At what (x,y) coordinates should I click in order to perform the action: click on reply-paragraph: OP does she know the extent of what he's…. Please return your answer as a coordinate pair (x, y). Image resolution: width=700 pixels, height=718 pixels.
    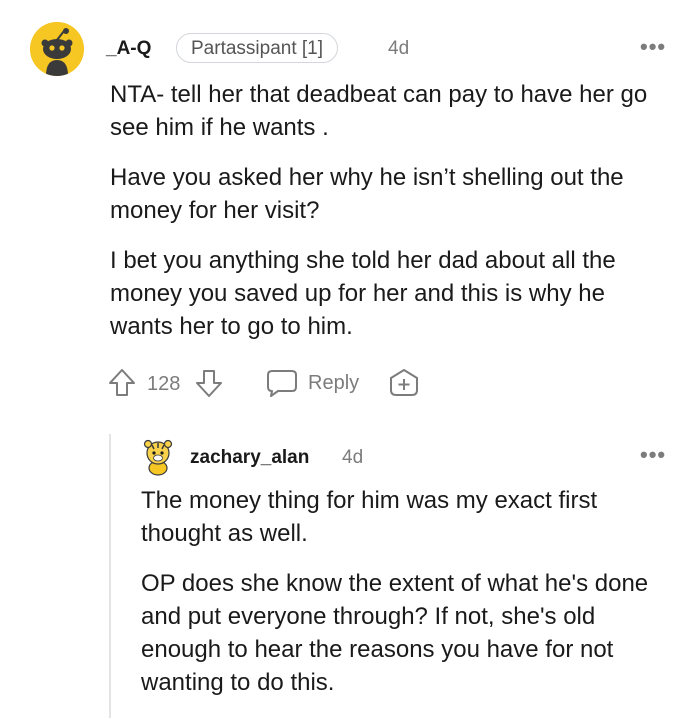
    Looking at the image, I should click on (395, 633).